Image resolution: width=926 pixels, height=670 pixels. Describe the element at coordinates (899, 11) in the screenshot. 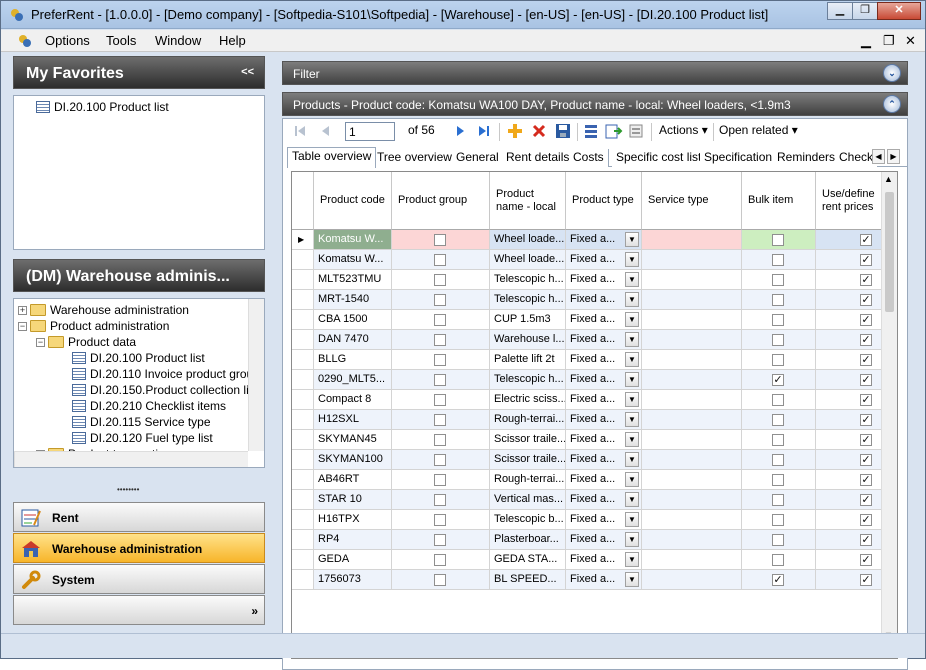

I see `close-button: ✕` at that location.